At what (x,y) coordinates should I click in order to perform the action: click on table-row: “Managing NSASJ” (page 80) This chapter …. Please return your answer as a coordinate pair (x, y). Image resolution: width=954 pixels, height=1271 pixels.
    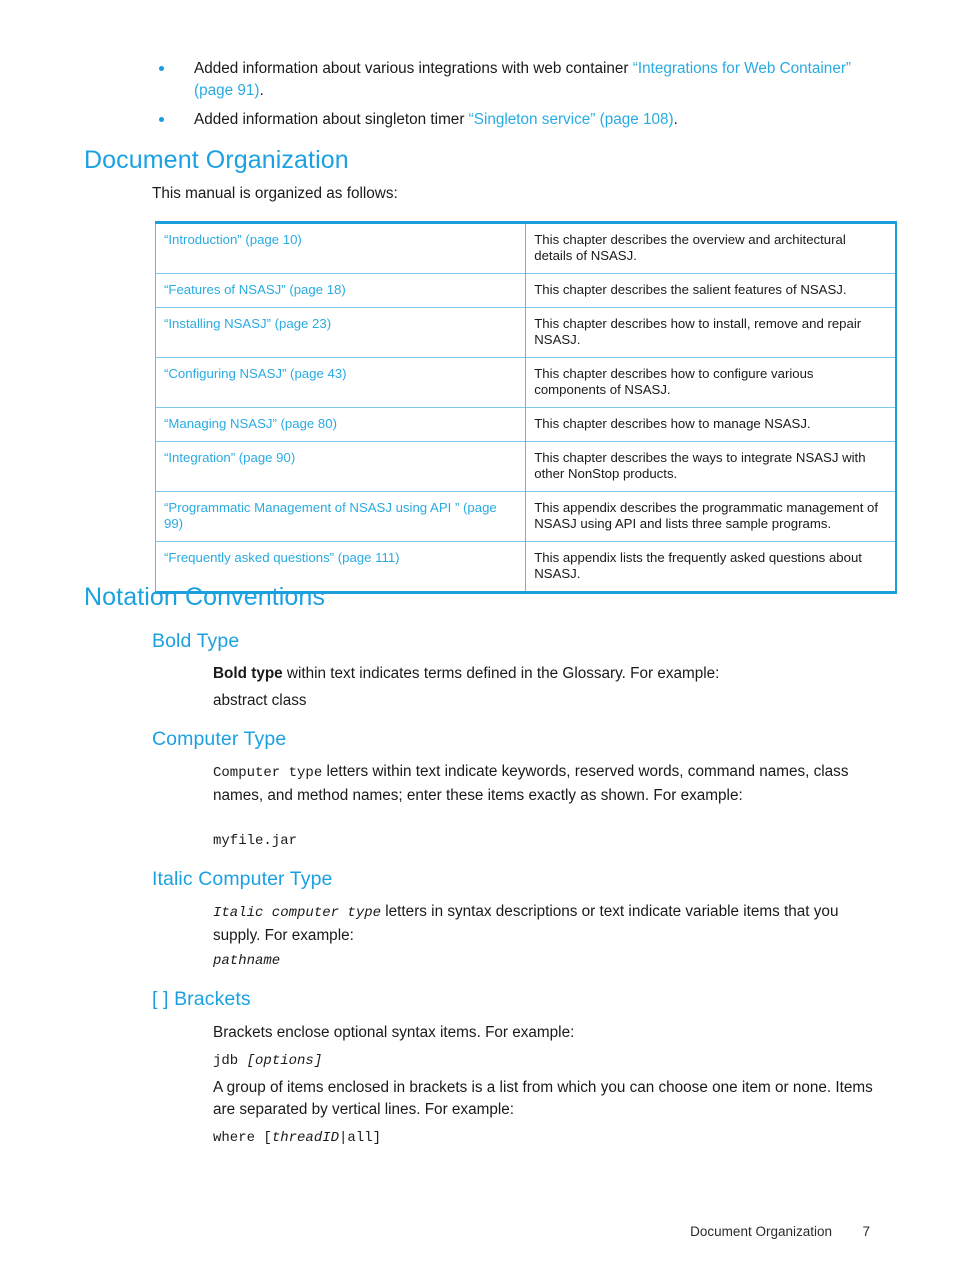
    Looking at the image, I should click on (525, 424).